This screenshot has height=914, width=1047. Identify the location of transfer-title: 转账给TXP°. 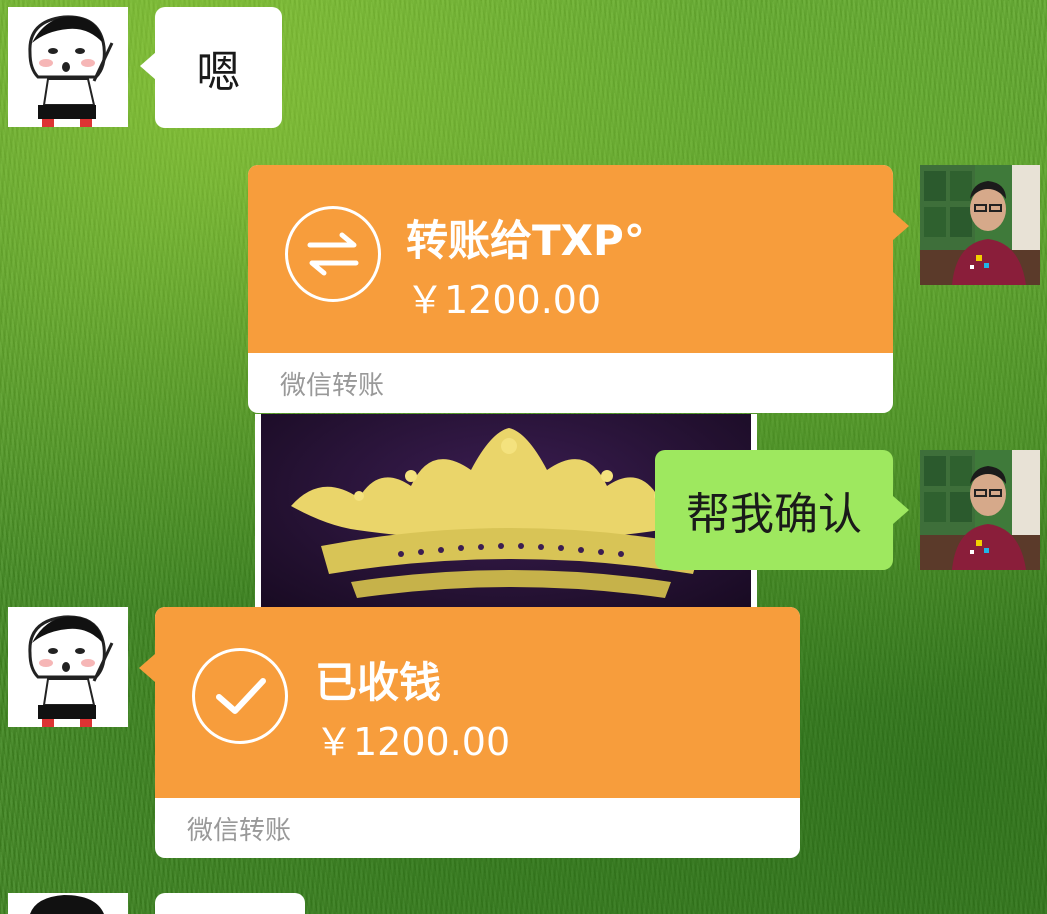
(525, 240).